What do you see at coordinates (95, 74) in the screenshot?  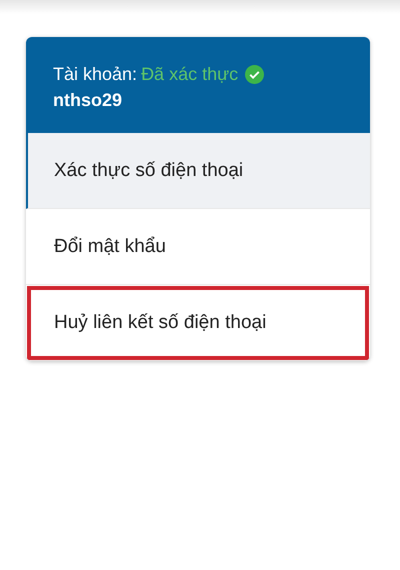 I see `account-label: Tài khoản:` at bounding box center [95, 74].